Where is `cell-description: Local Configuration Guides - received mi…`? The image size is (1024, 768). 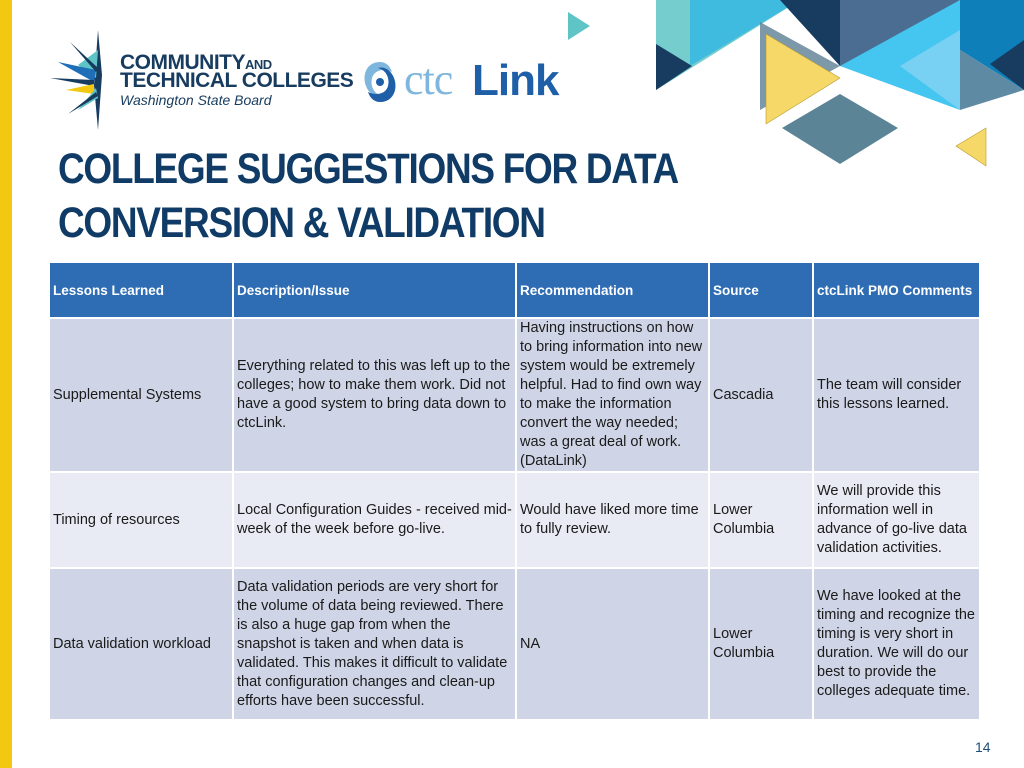 cell-description: Local Configuration Guides - received mi… is located at coordinates (374, 520).